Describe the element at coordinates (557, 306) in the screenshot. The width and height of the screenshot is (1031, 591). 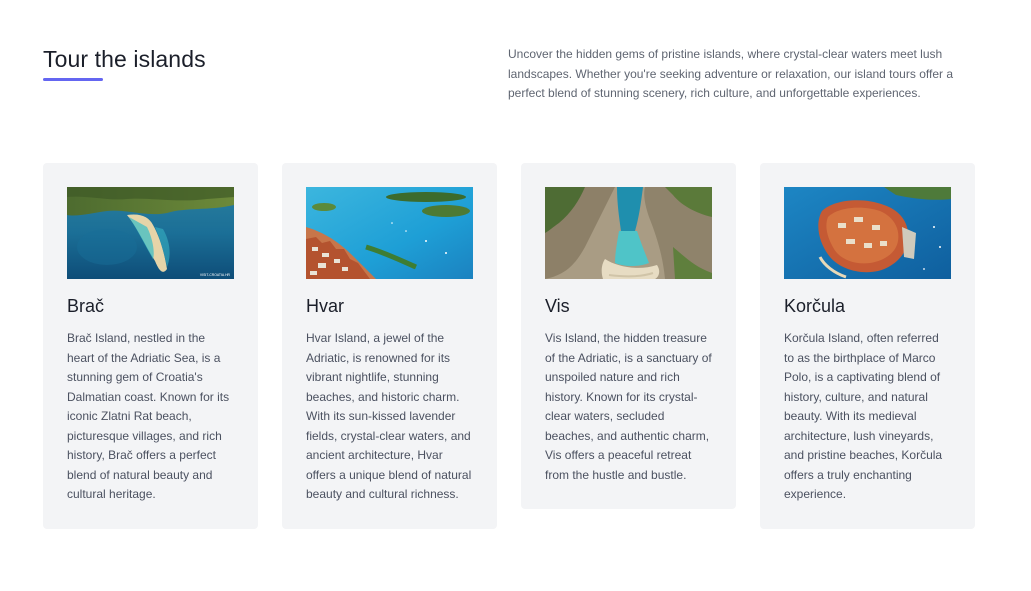
I see `card-title: Vis` at that location.